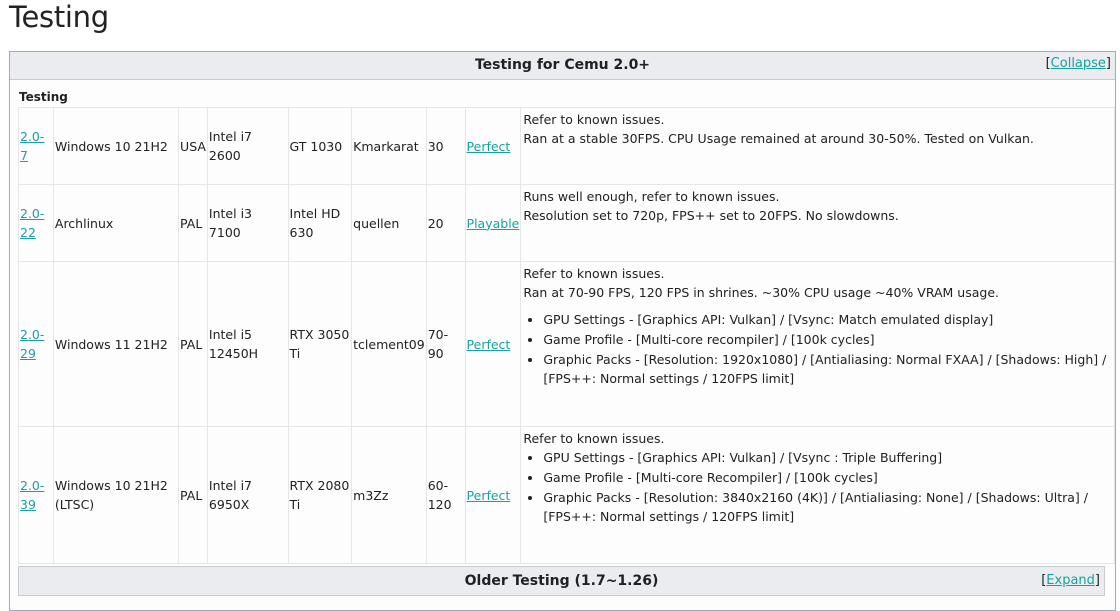  I want to click on rating-cell: Playable, so click(493, 223).